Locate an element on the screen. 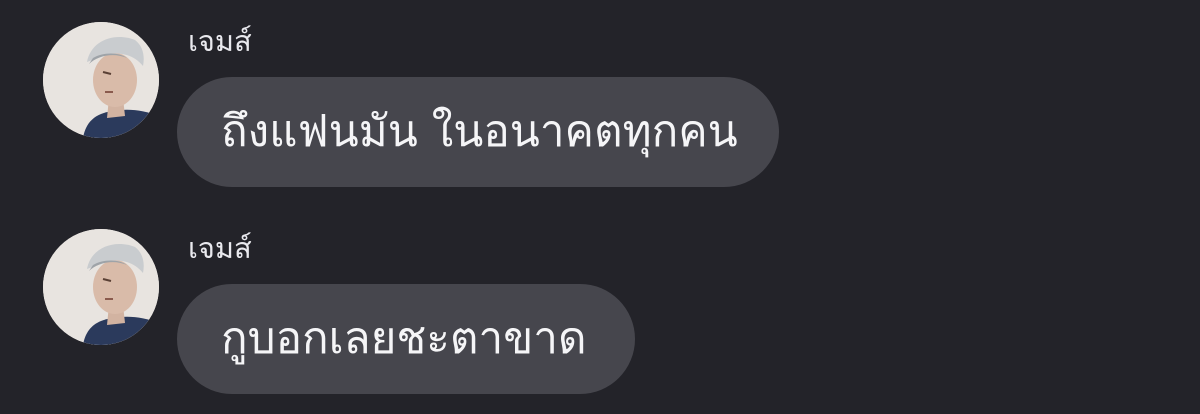  message-text: กูบอกเลยชะตาขาด is located at coordinates (404, 338).